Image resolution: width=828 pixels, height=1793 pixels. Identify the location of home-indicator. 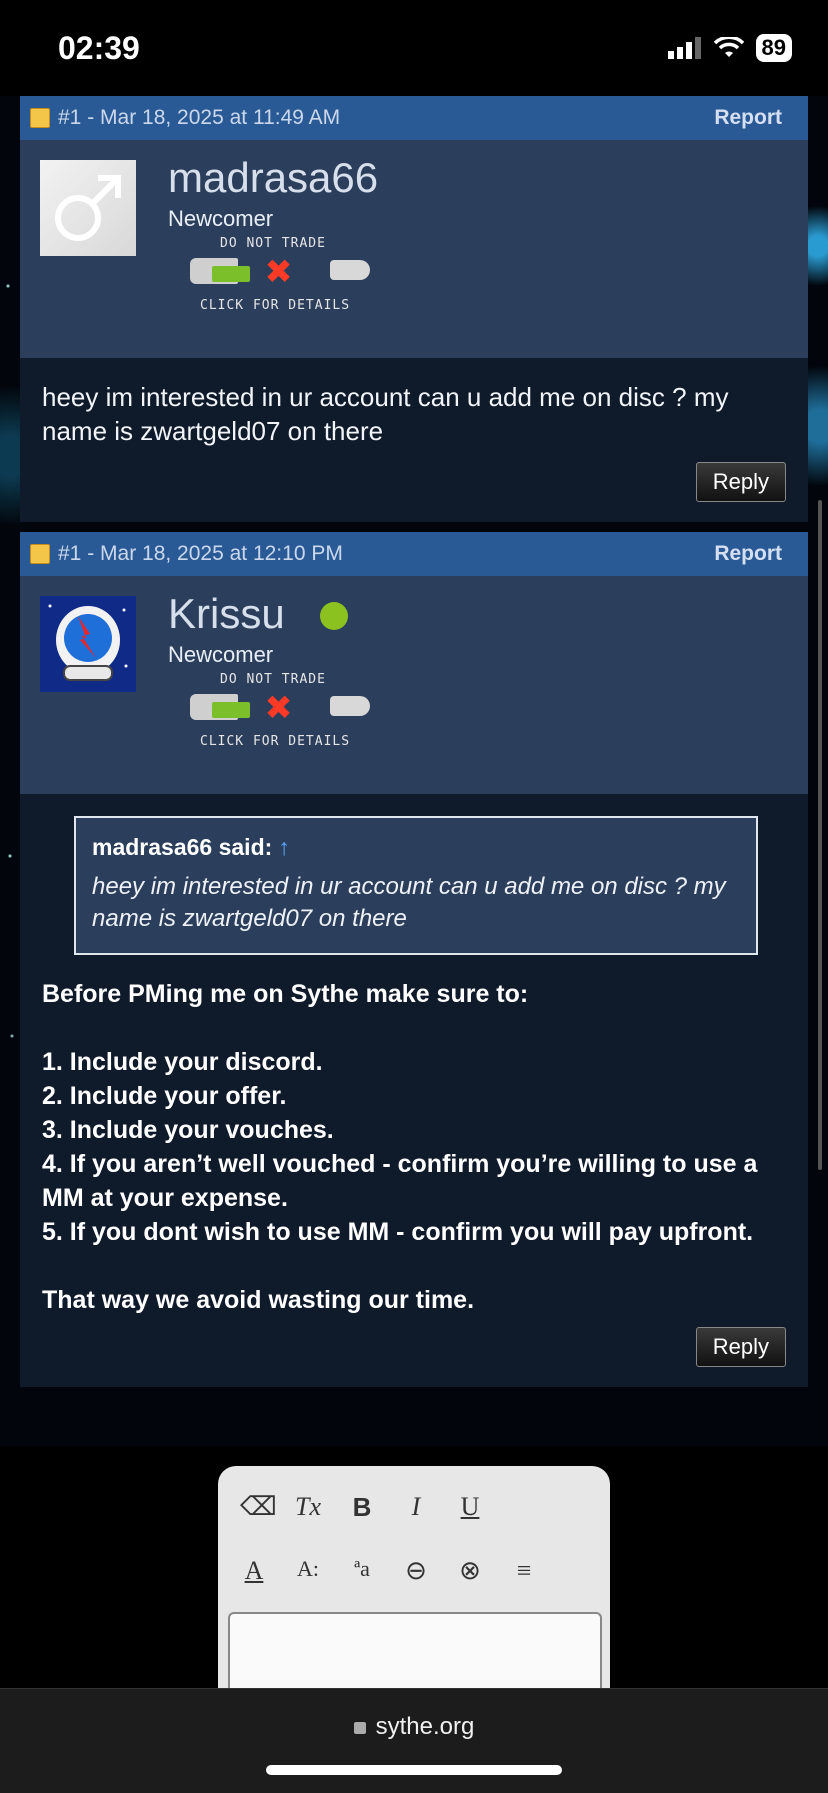
(414, 1770).